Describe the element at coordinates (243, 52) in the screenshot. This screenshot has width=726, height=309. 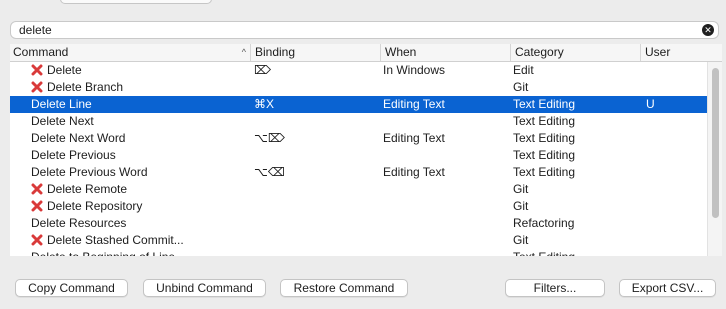
I see `sort-ascending-icon: ^` at that location.